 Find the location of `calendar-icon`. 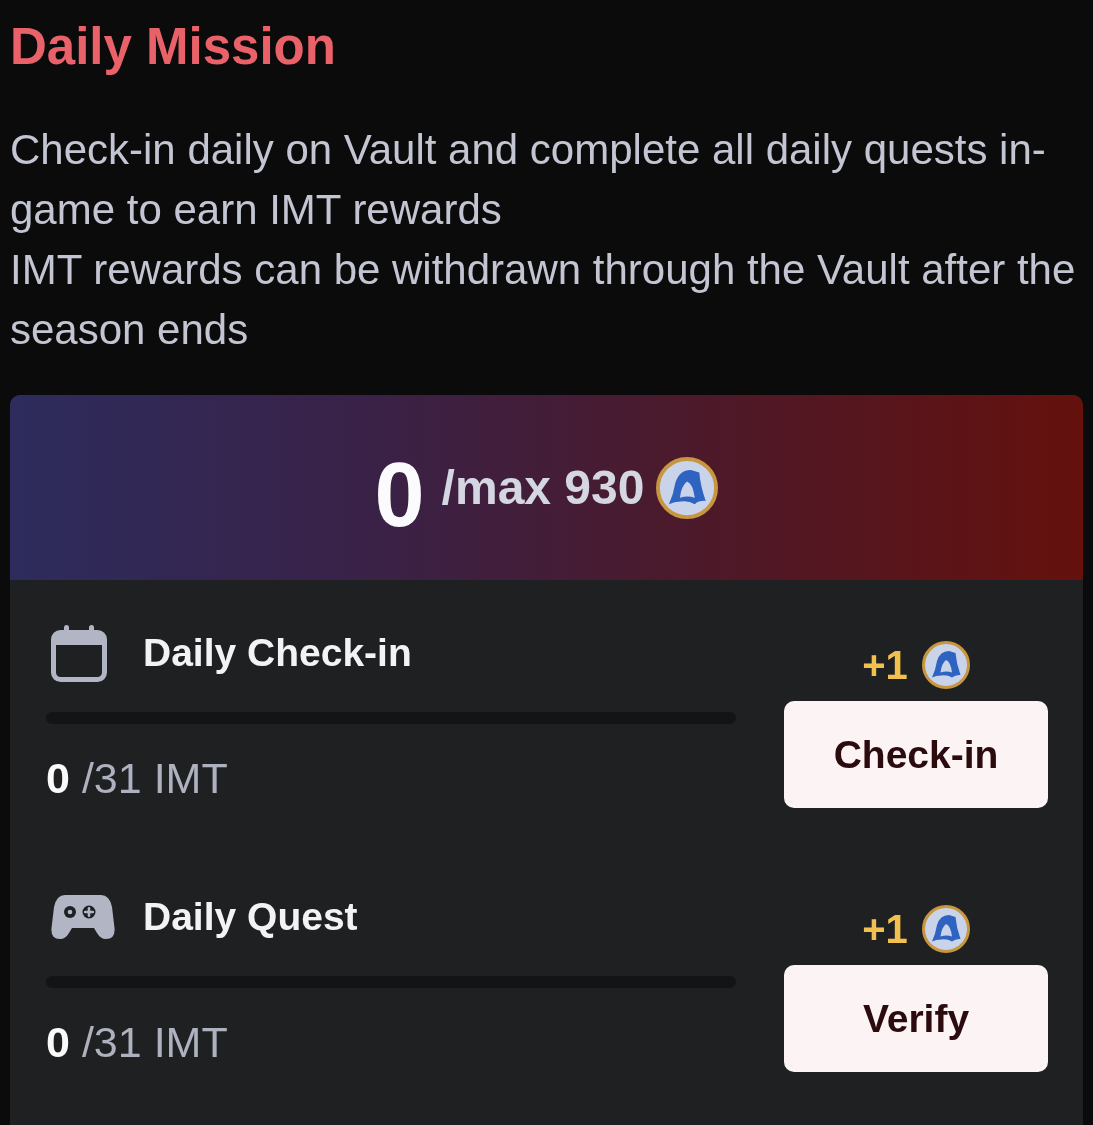

calendar-icon is located at coordinates (79, 653).